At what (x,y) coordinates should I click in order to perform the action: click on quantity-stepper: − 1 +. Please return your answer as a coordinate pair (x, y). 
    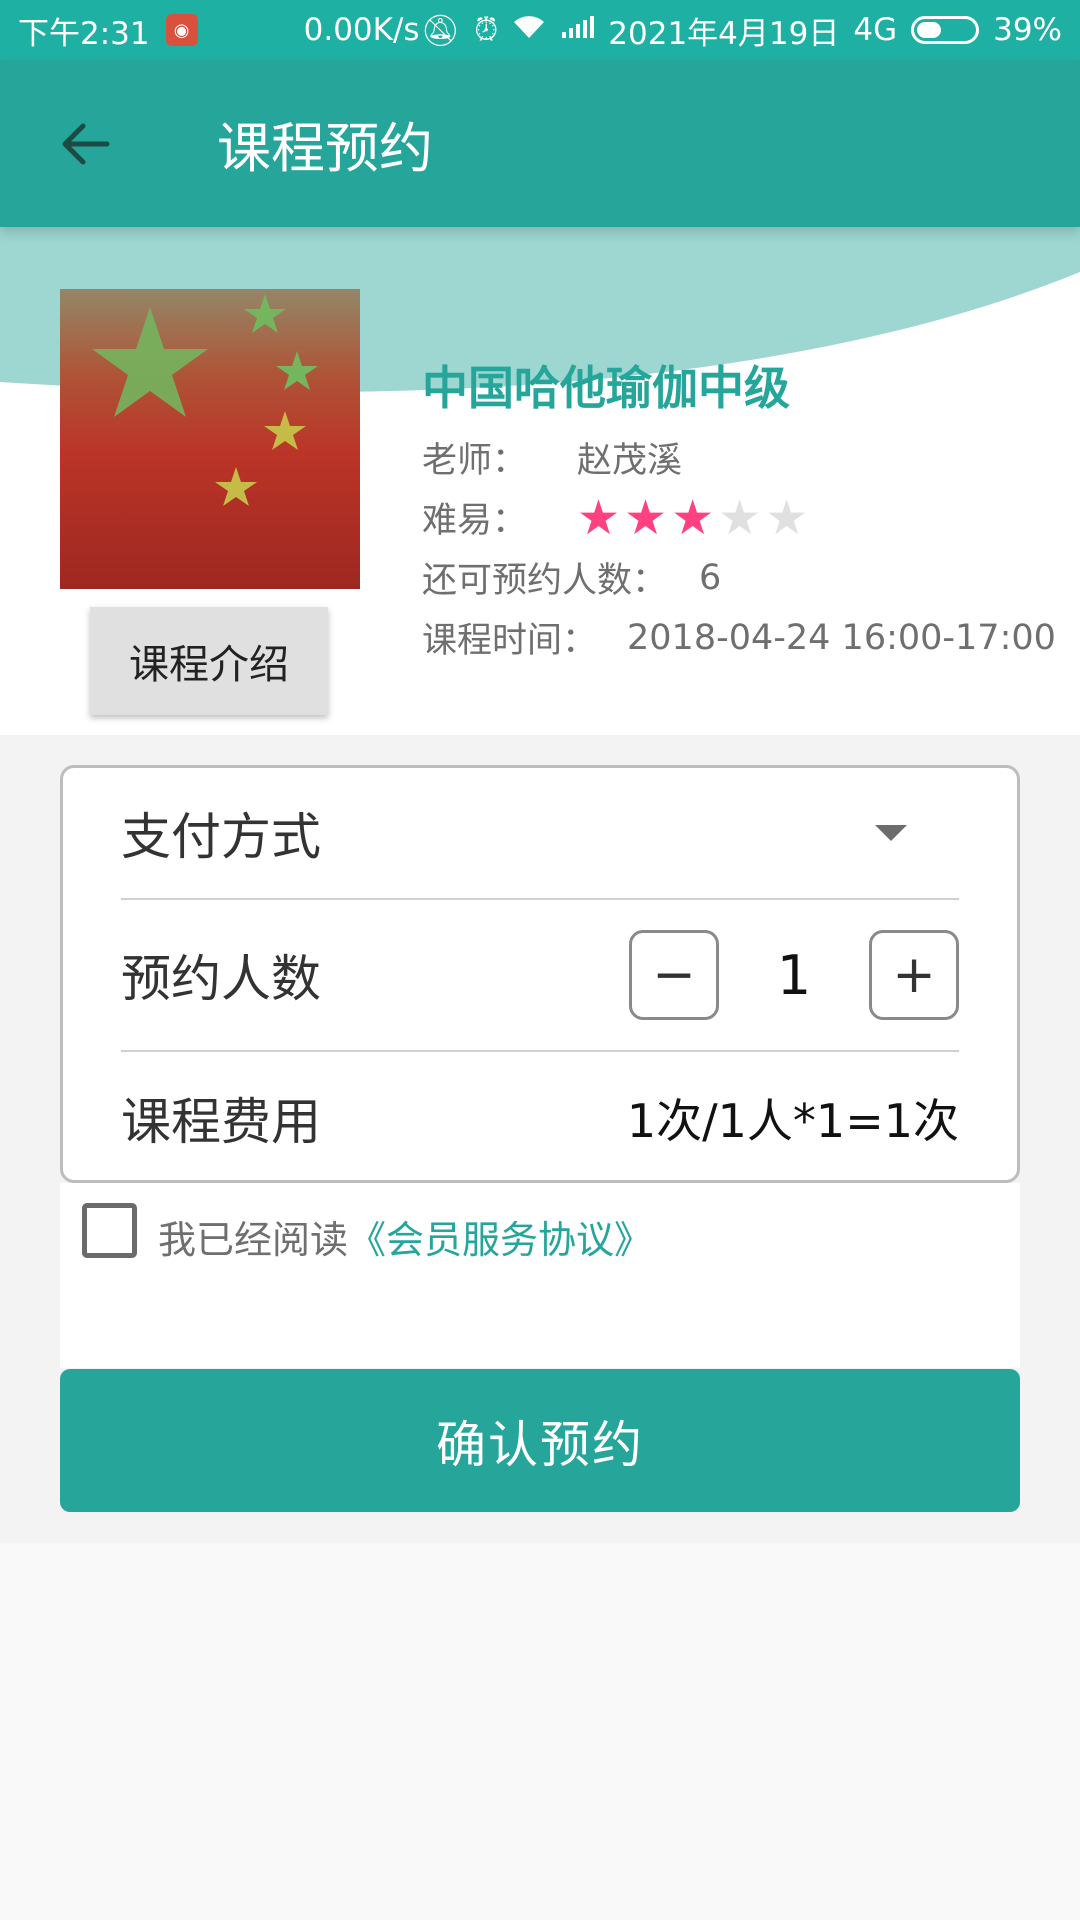
    Looking at the image, I should click on (794, 975).